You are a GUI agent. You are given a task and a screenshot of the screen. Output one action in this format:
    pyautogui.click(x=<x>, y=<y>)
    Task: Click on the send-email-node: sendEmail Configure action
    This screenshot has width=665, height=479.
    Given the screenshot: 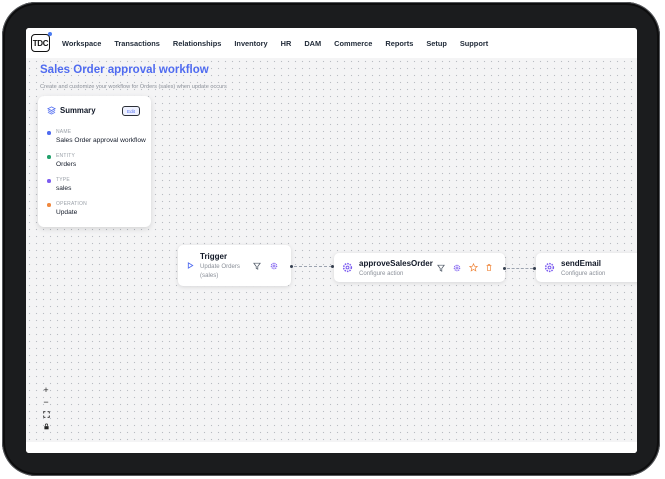 What is the action you would take?
    pyautogui.click(x=586, y=267)
    